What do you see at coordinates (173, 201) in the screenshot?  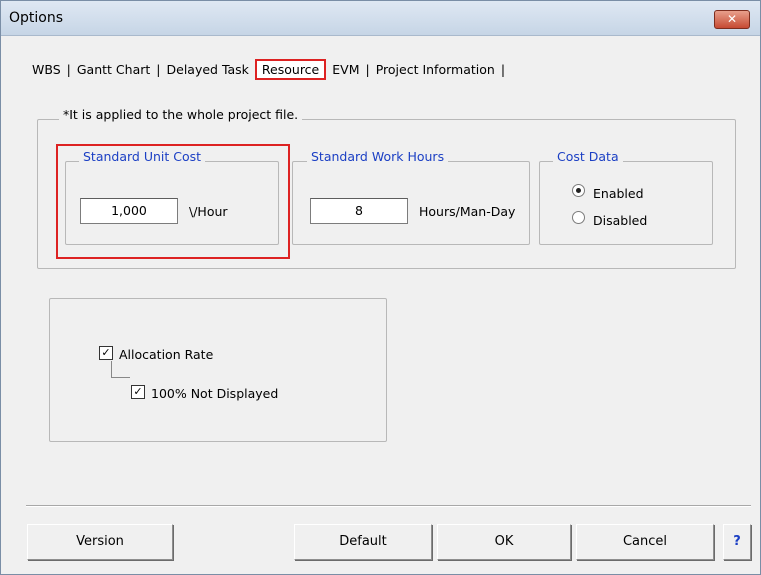 I see `unit-cost-highlight` at bounding box center [173, 201].